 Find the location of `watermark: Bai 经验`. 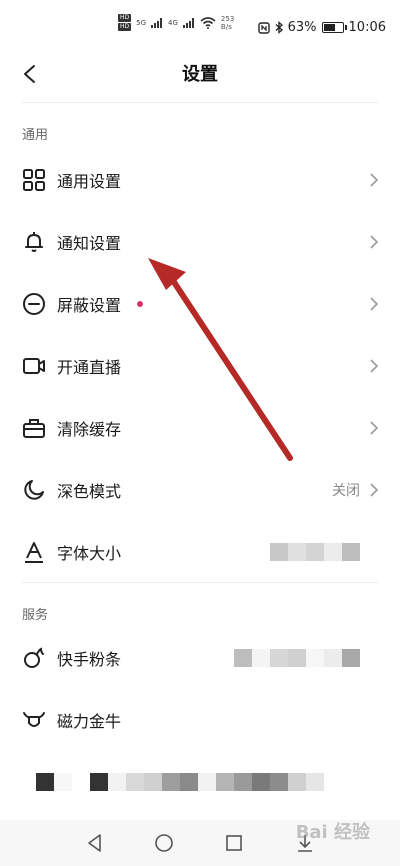

watermark: Bai 经验 is located at coordinates (332, 832).